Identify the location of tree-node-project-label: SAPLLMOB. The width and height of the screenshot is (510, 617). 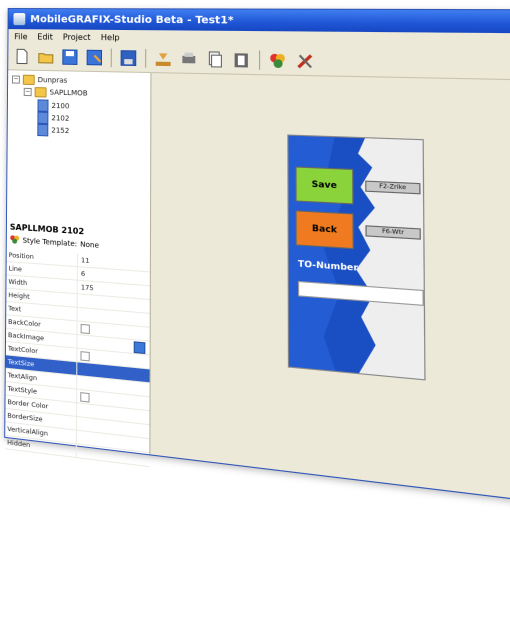
(68, 93).